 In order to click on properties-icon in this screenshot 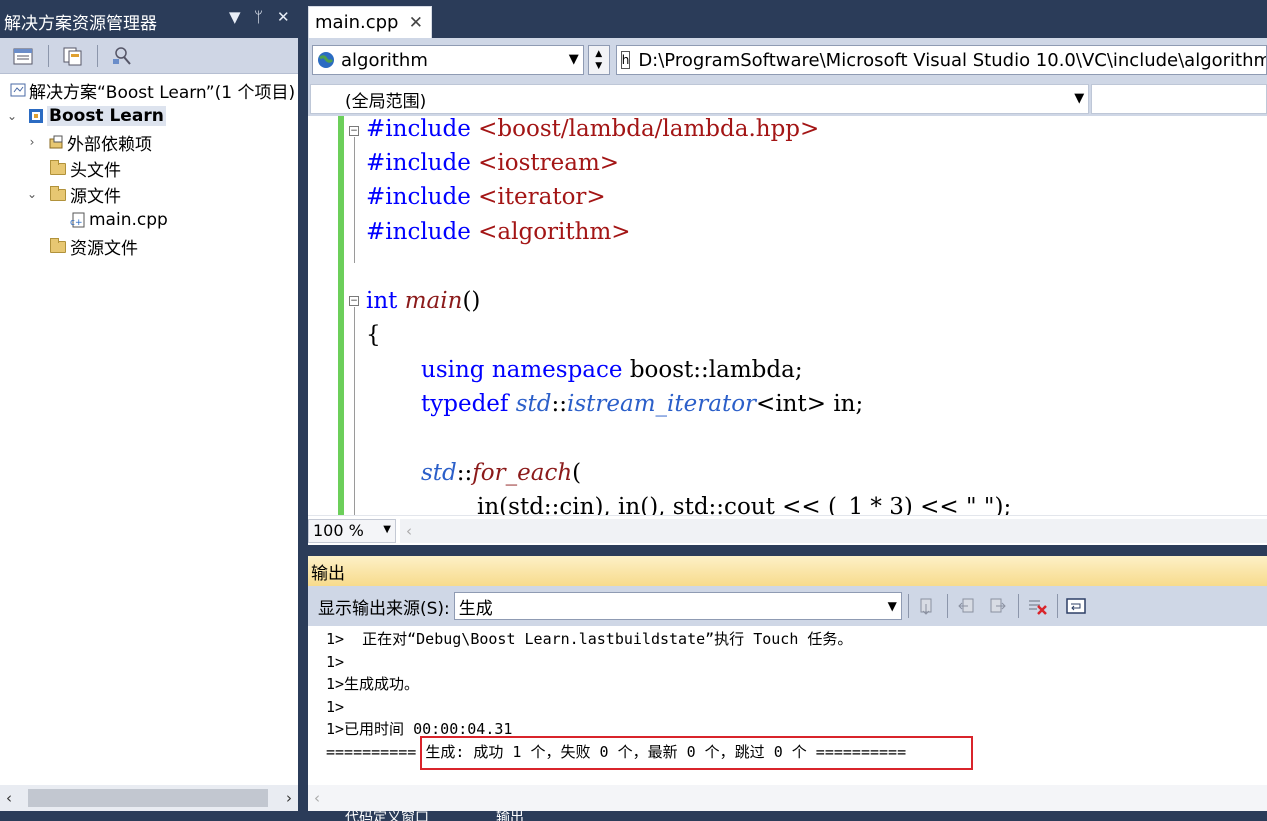, I will do `click(24, 56)`.